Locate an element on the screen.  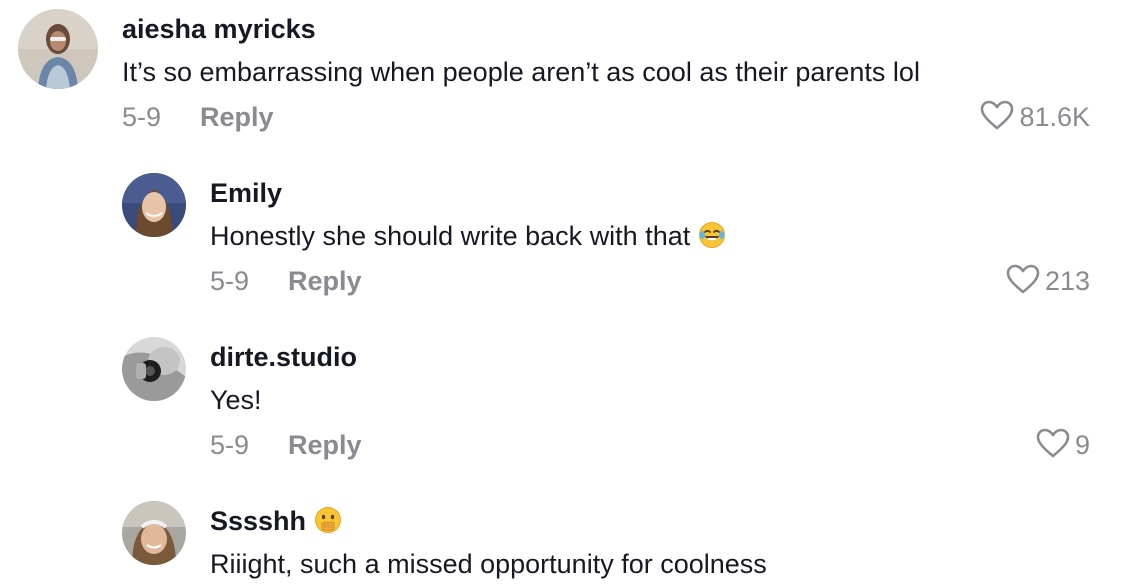
like-button: 81.6K is located at coordinates (1034, 117).